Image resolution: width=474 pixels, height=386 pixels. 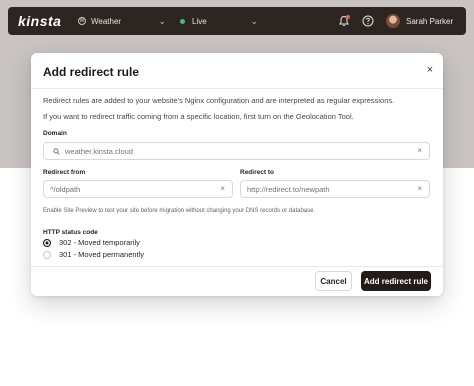 What do you see at coordinates (393, 21) in the screenshot?
I see `user-avatar` at bounding box center [393, 21].